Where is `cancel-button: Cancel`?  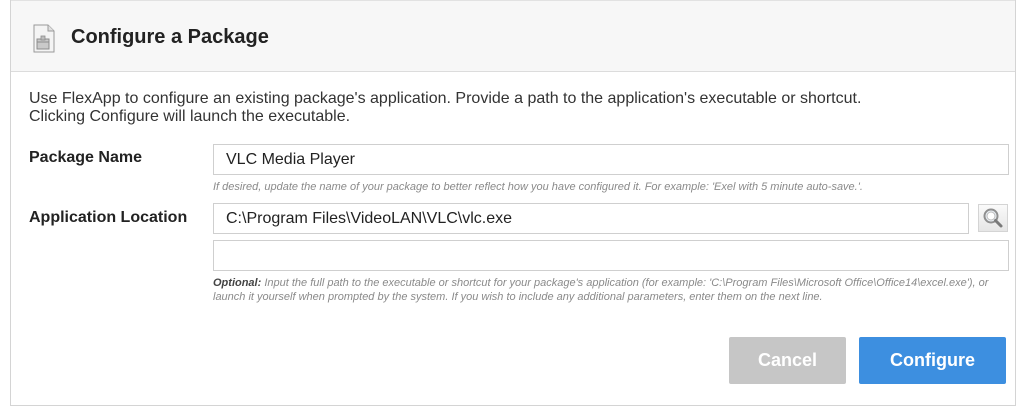
cancel-button: Cancel is located at coordinates (787, 360).